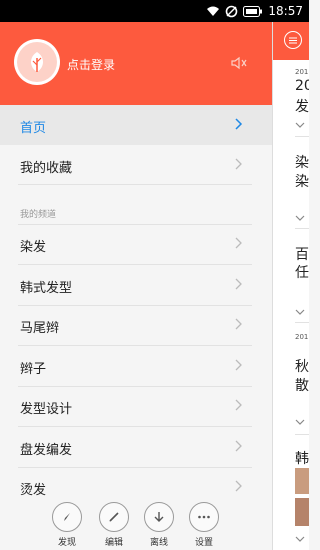  Describe the element at coordinates (158, 543) in the screenshot. I see `action-label: 离线` at that location.